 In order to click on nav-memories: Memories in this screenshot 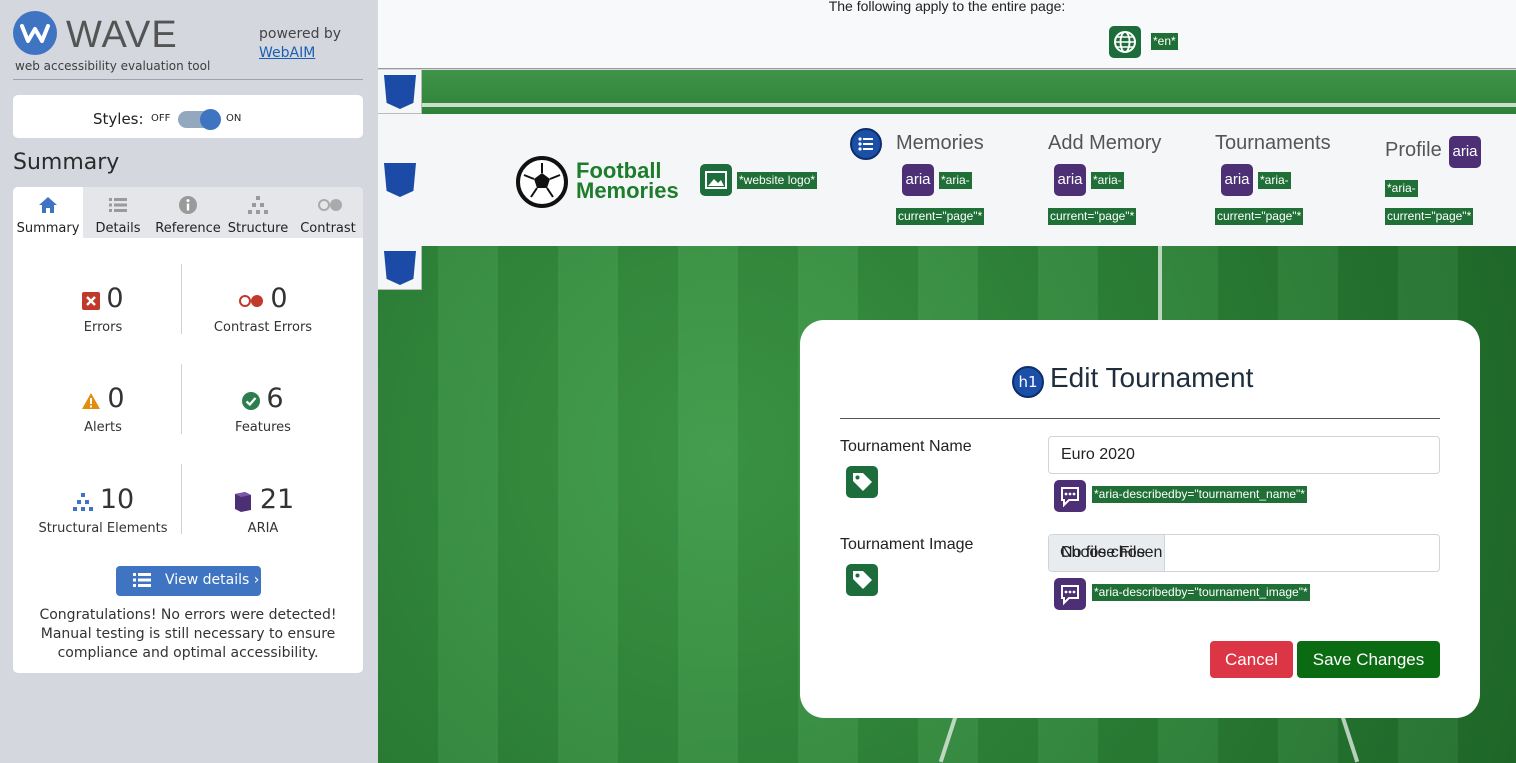, I will do `click(940, 143)`.